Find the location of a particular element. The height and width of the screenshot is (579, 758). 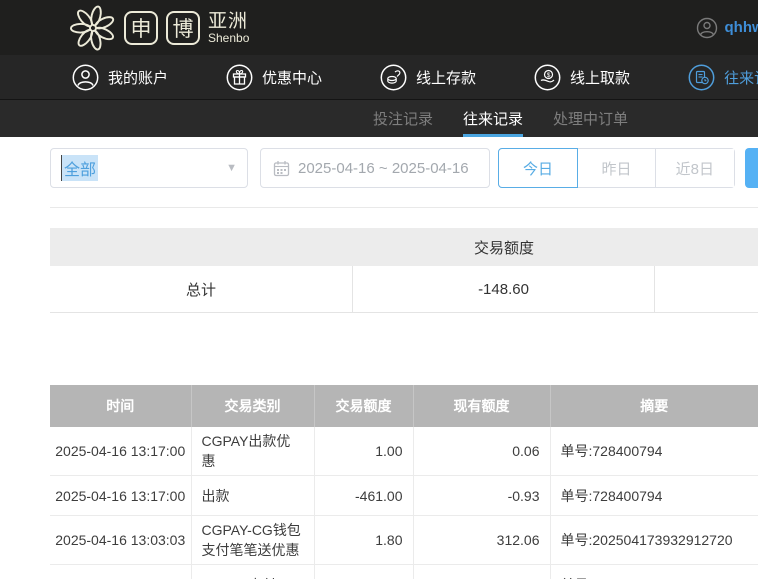

nav-label: 线上存款 is located at coordinates (446, 78).